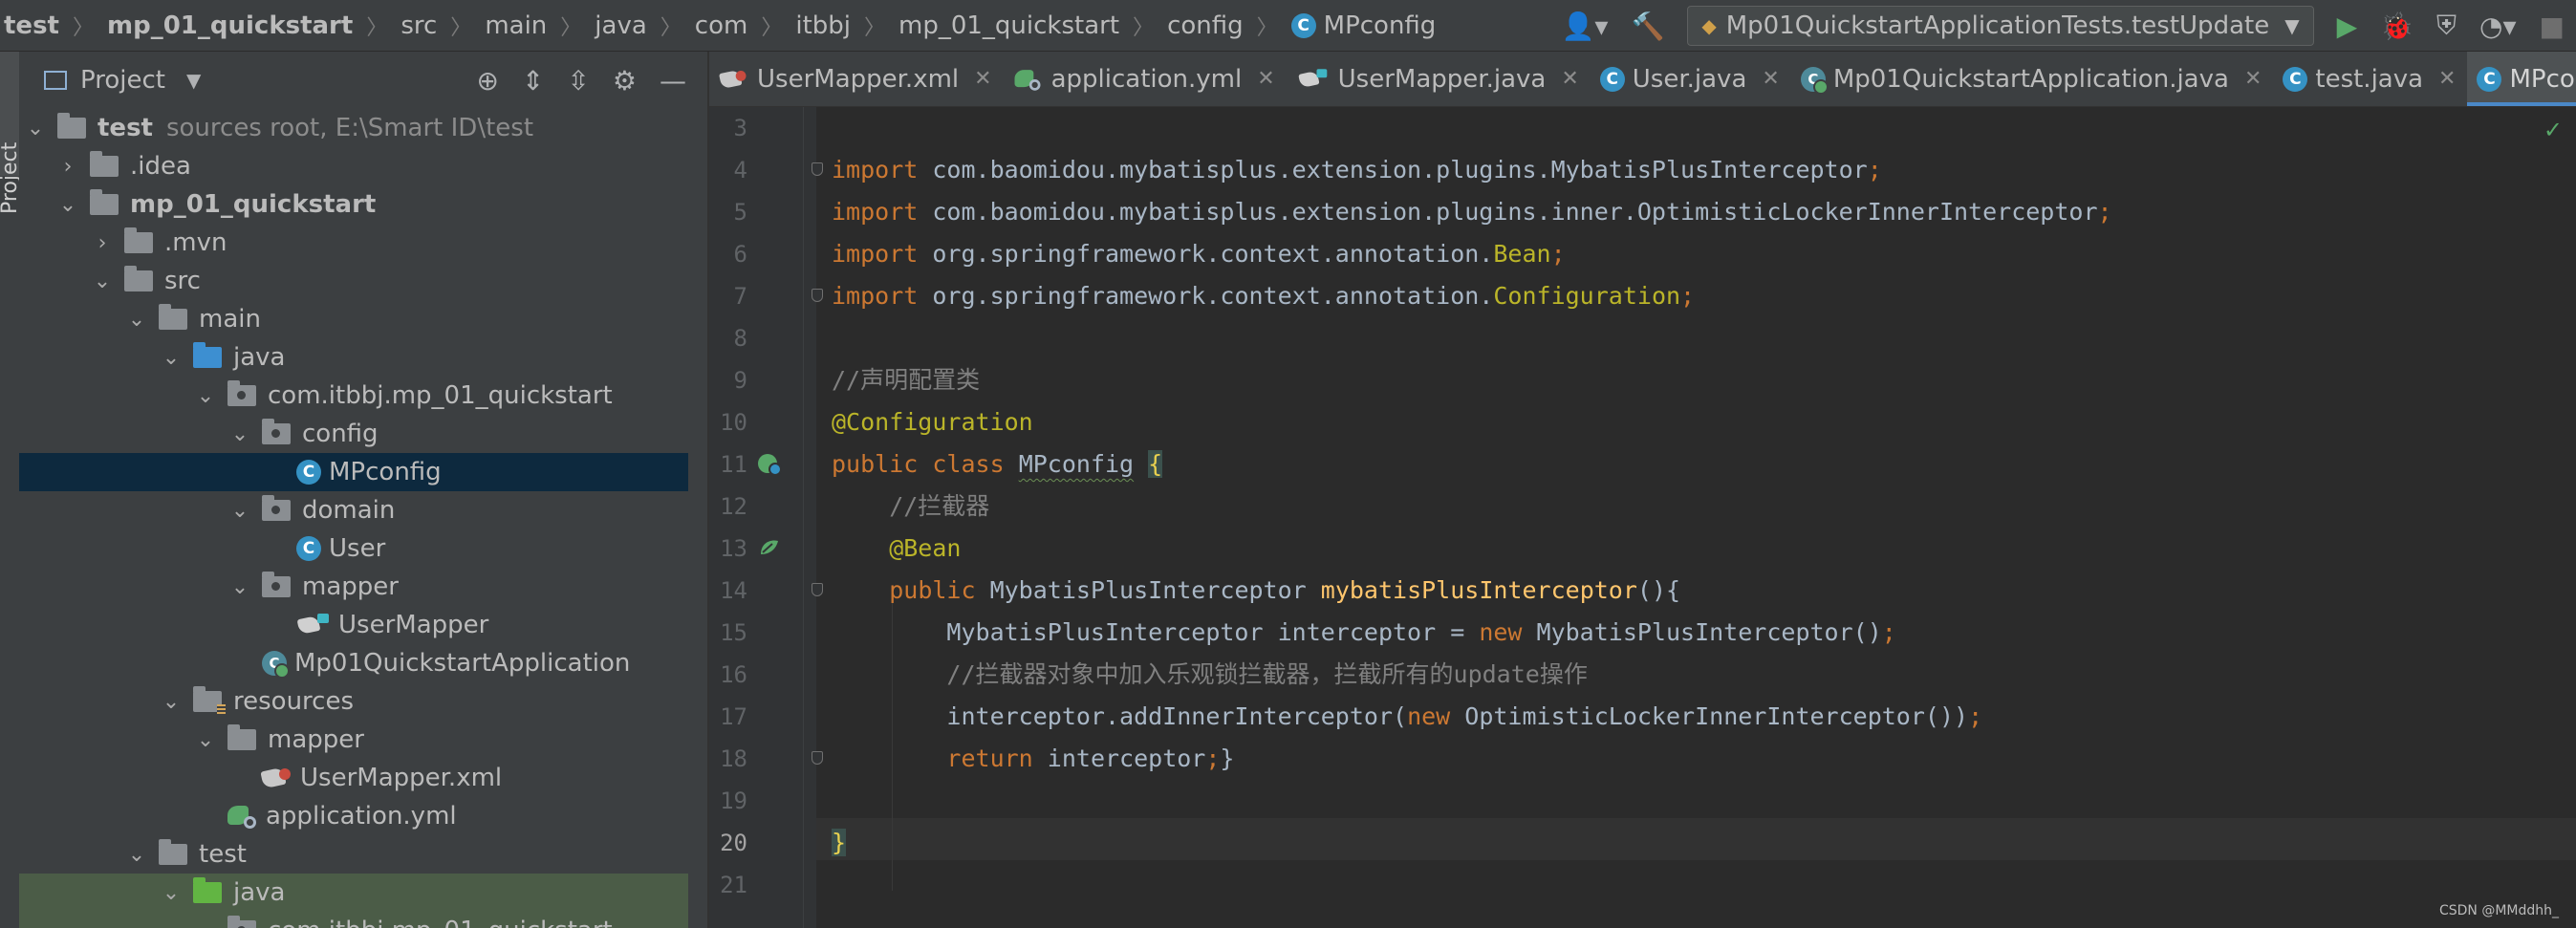  What do you see at coordinates (357, 549) in the screenshot?
I see `tree-row-label: User` at bounding box center [357, 549].